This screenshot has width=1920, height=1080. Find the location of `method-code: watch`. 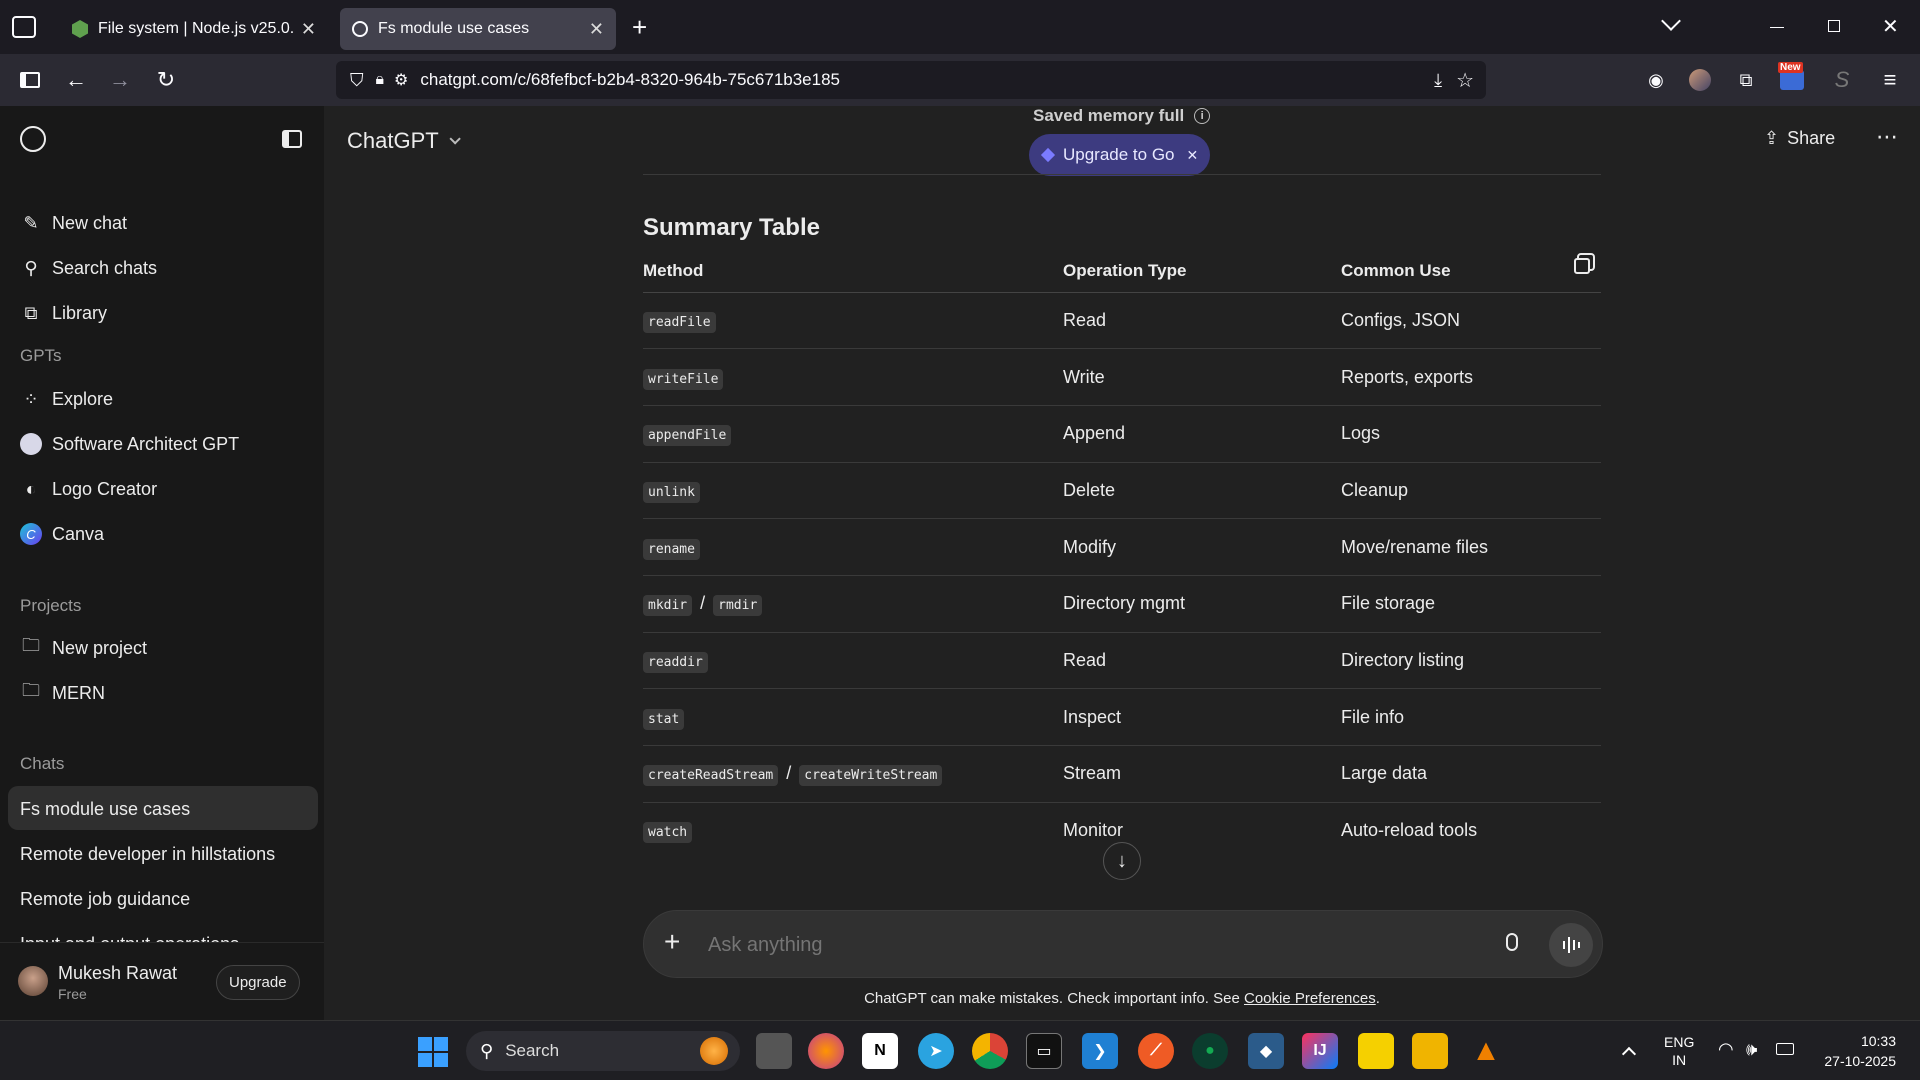

method-code: watch is located at coordinates (668, 833).